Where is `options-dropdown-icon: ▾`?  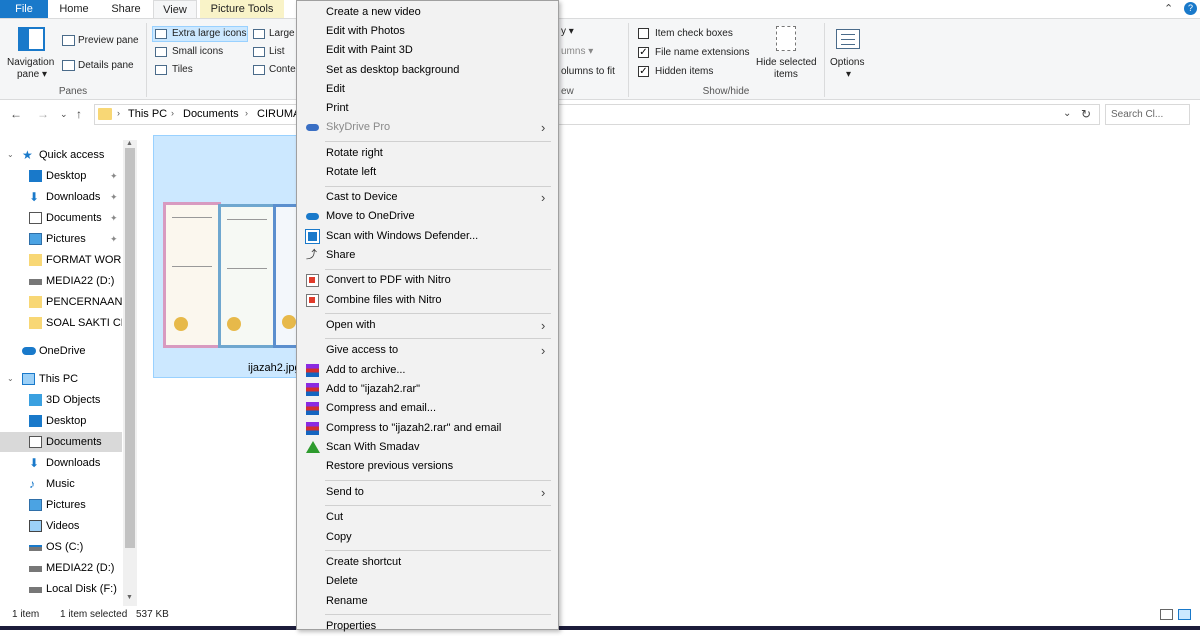 options-dropdown-icon: ▾ is located at coordinates (848, 74).